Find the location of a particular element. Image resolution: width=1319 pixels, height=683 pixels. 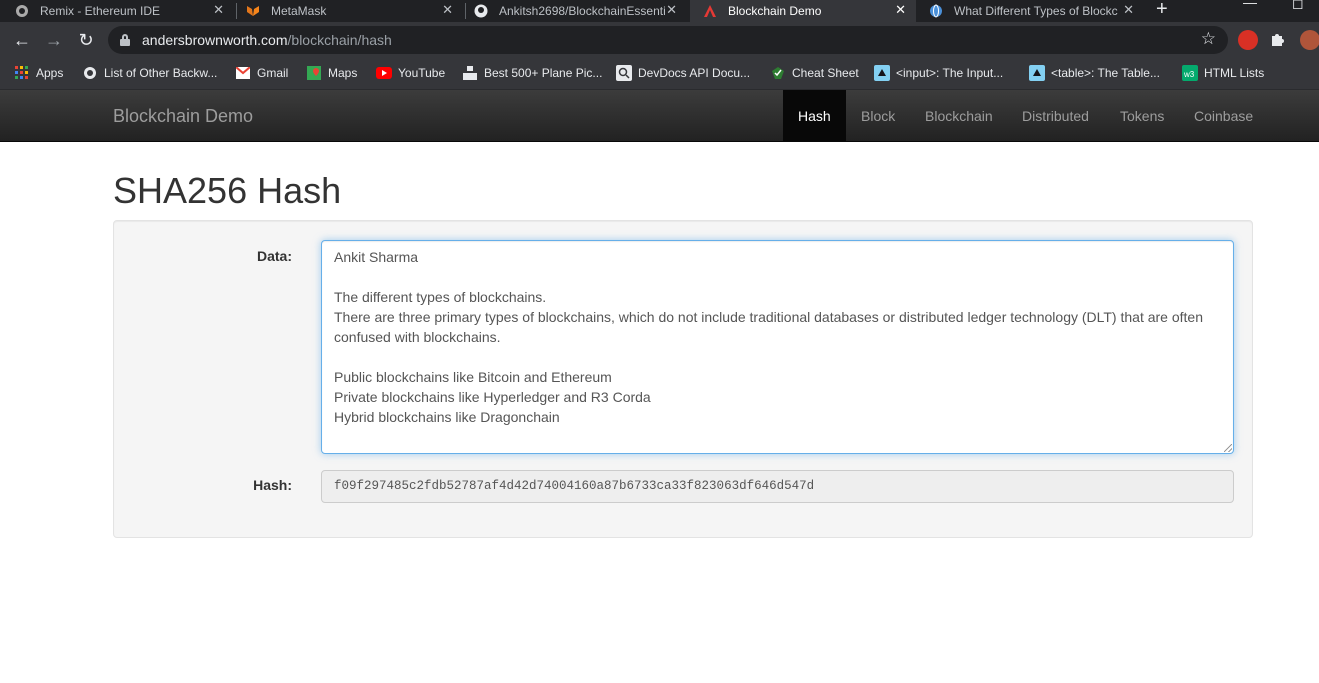

bookmark-item: Gmail is located at coordinates (261, 73).